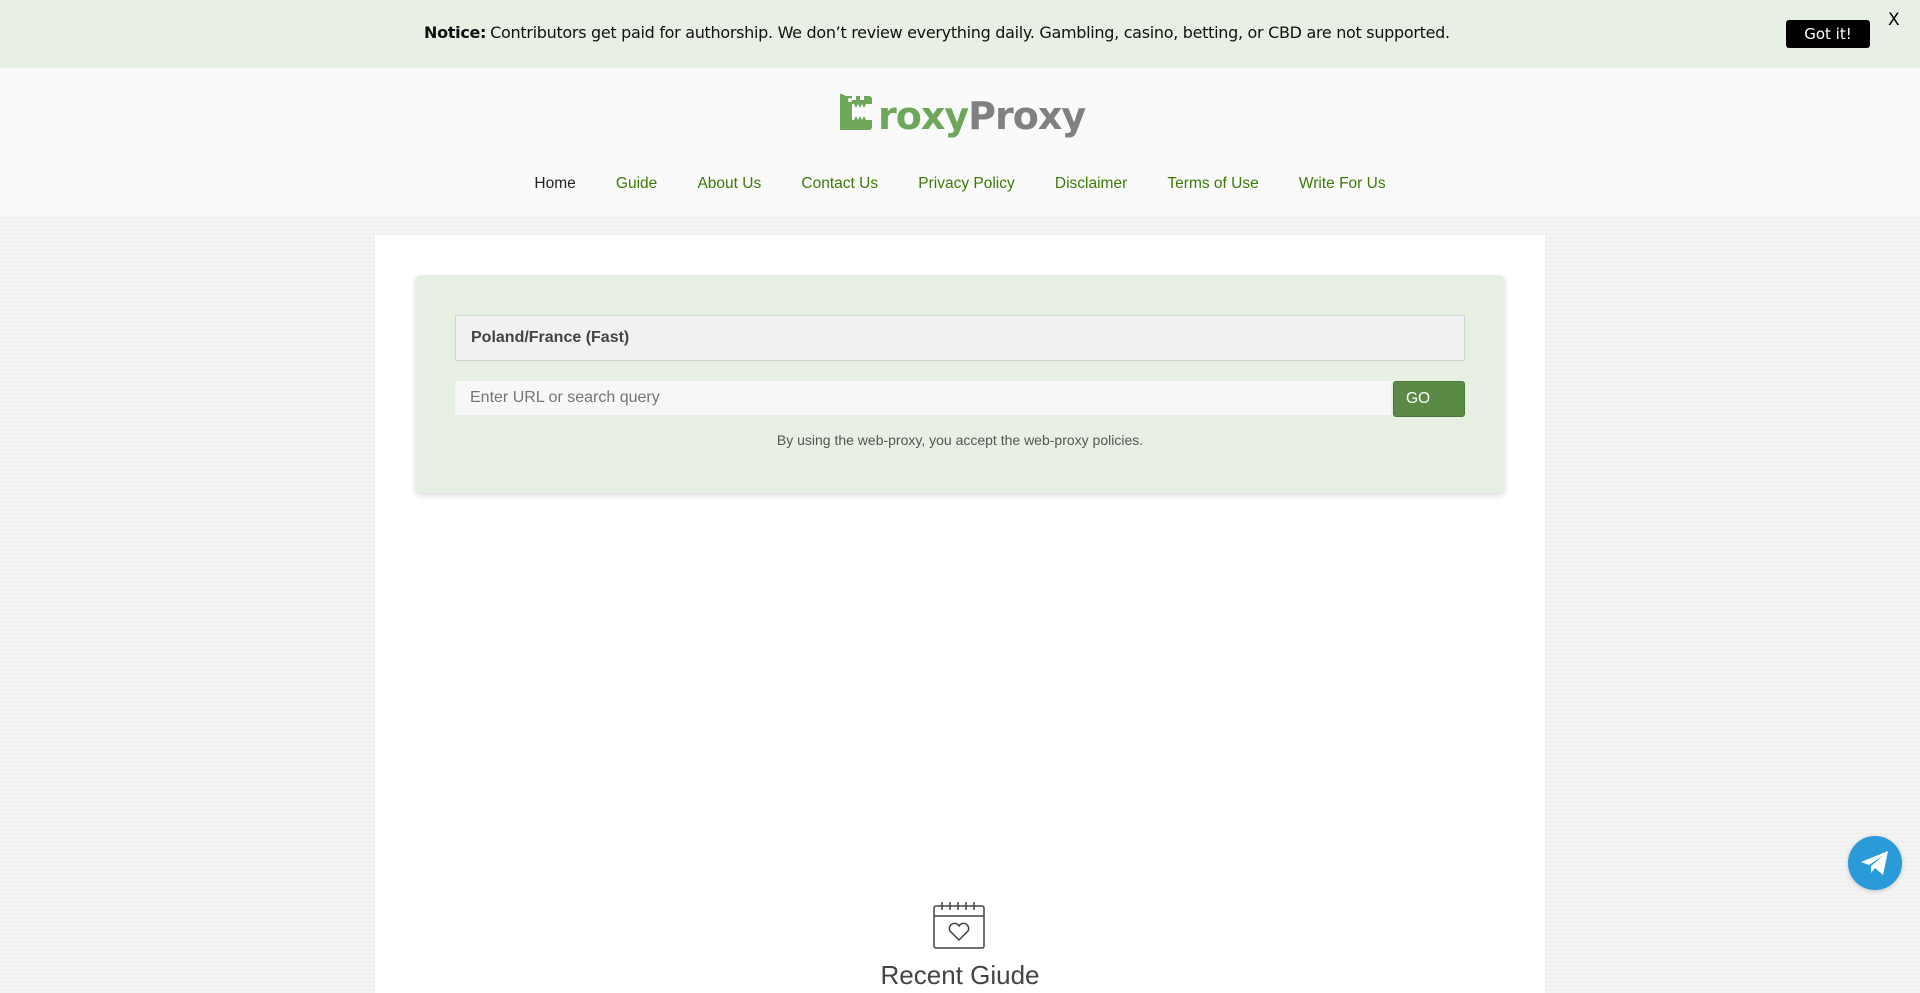 The width and height of the screenshot is (1920, 993). I want to click on nav-contact-us: Contact Us, so click(839, 184).